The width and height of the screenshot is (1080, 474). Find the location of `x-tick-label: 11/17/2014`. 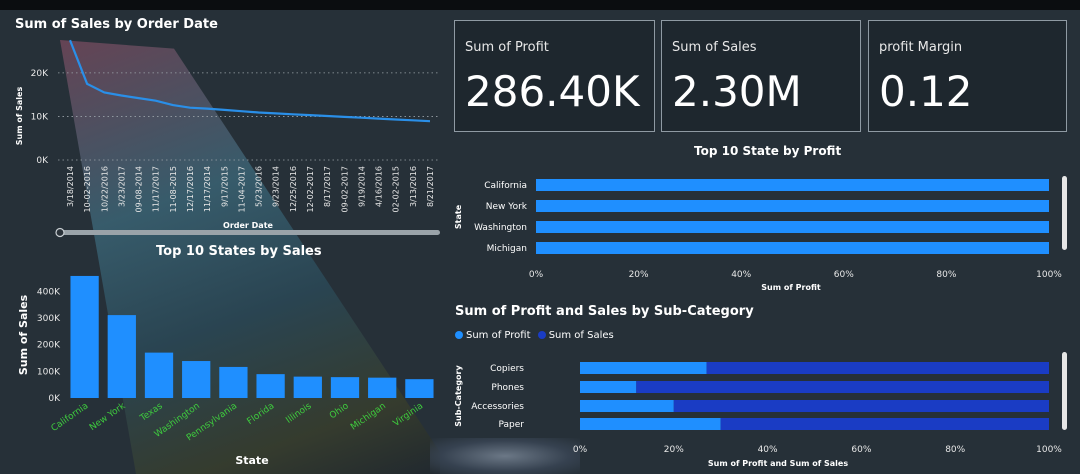

x-tick-label: 11/17/2014 is located at coordinates (207, 189).